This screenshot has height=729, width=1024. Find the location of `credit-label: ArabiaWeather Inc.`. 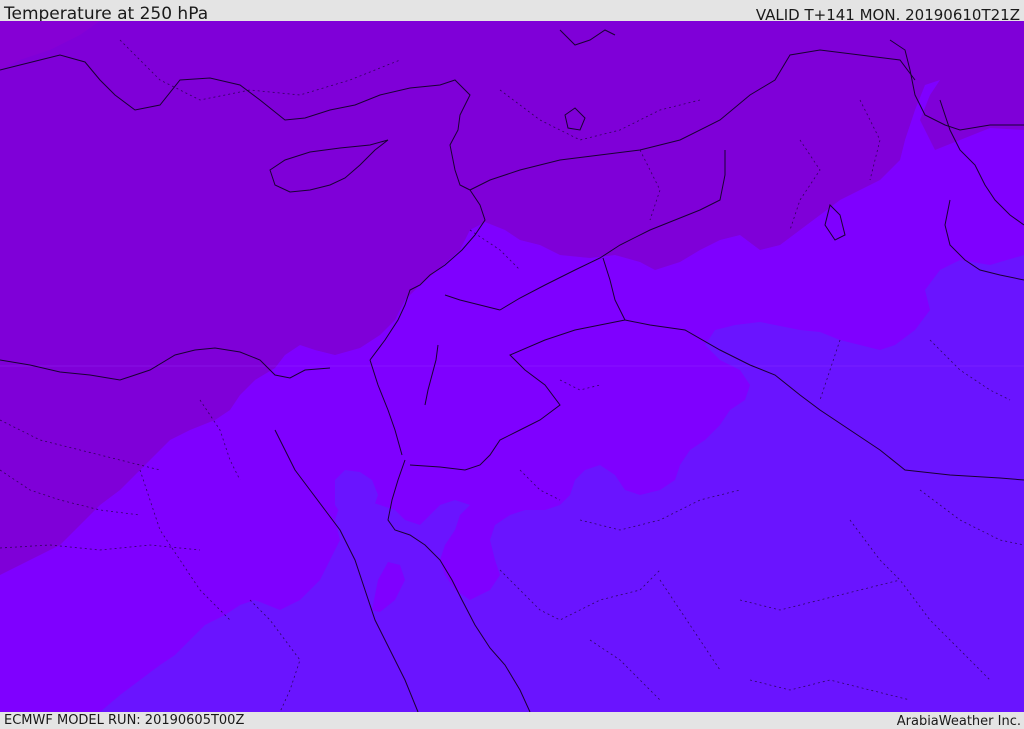

credit-label: ArabiaWeather Inc. is located at coordinates (958, 721).